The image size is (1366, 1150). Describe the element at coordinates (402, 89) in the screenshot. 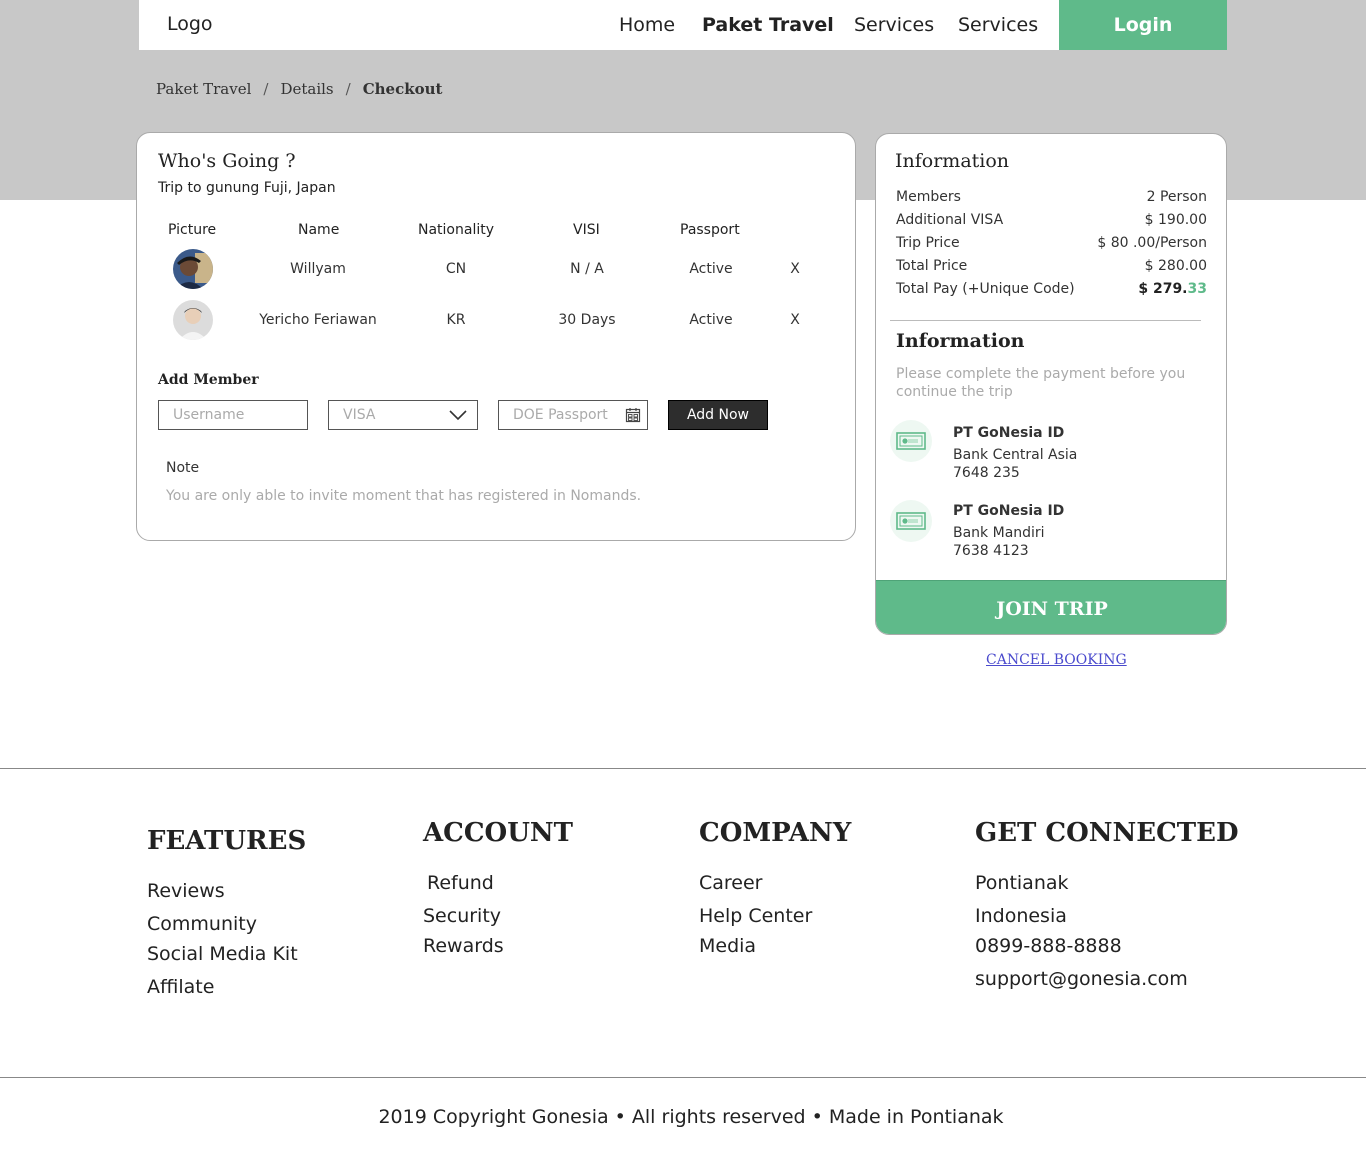

I see `breadcrumb-item-checkout: Checkout` at that location.